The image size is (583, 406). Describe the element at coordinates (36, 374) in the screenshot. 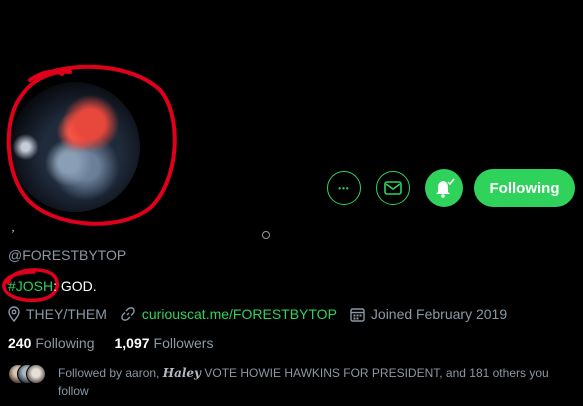

I see `avatar` at that location.